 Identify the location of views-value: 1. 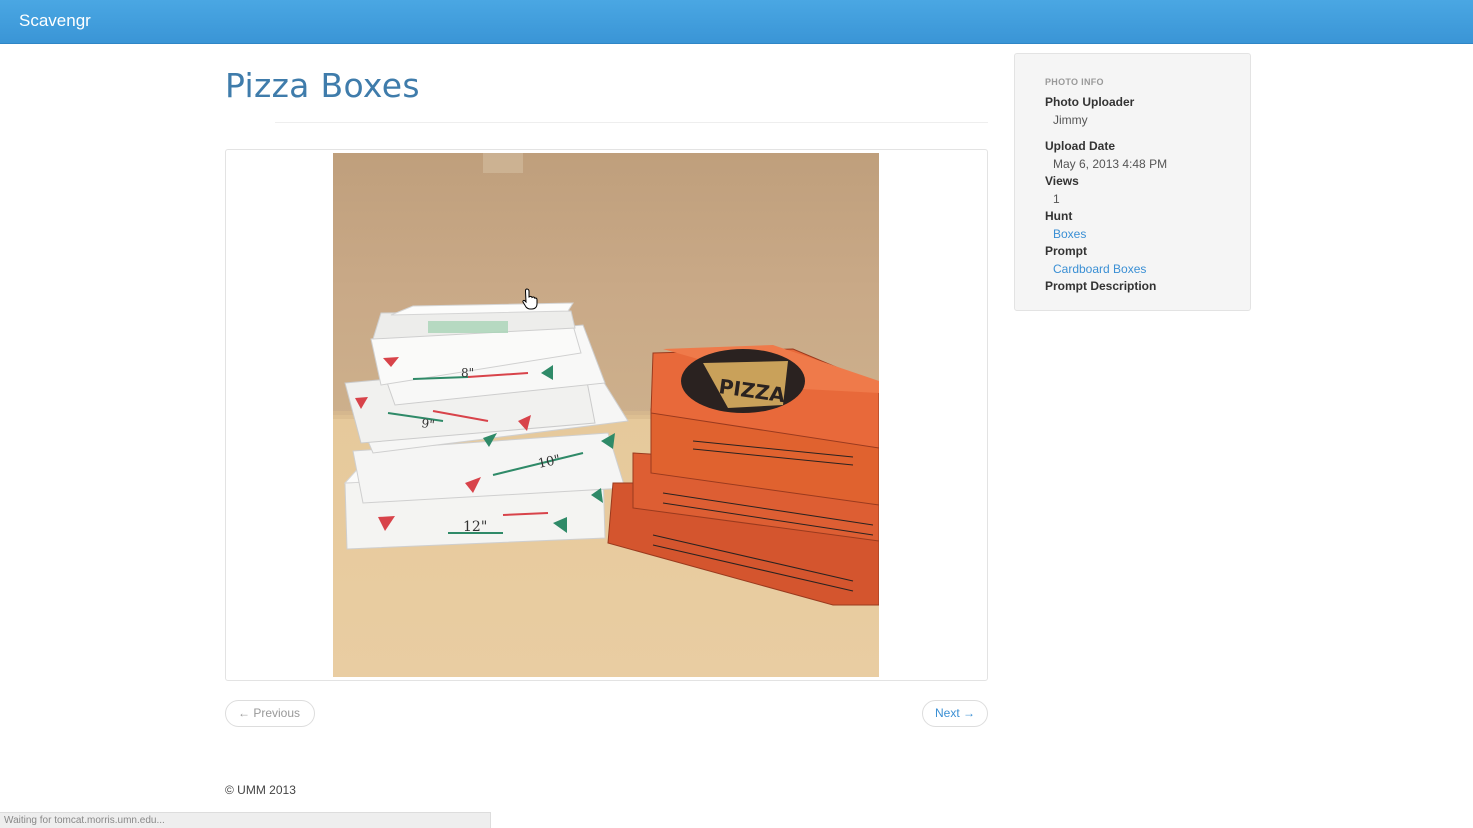
(1056, 199).